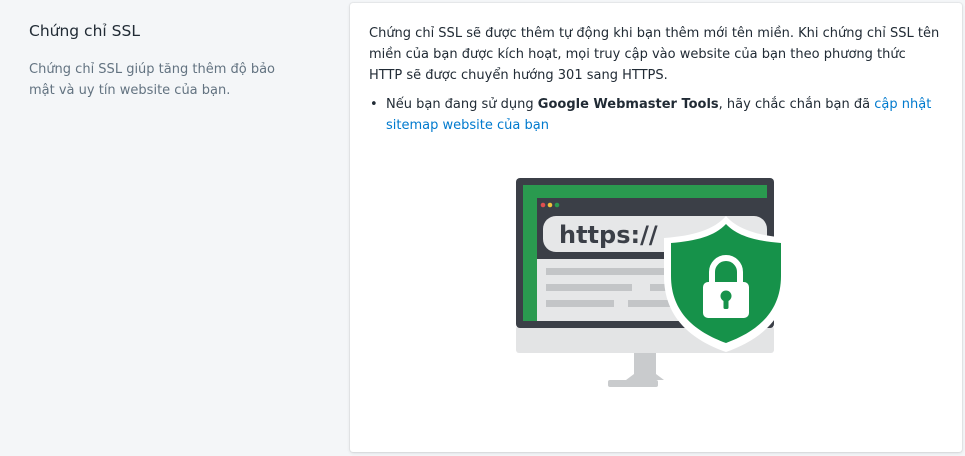  I want to click on ssl-monitor-illustration: https://, so click(652, 282).